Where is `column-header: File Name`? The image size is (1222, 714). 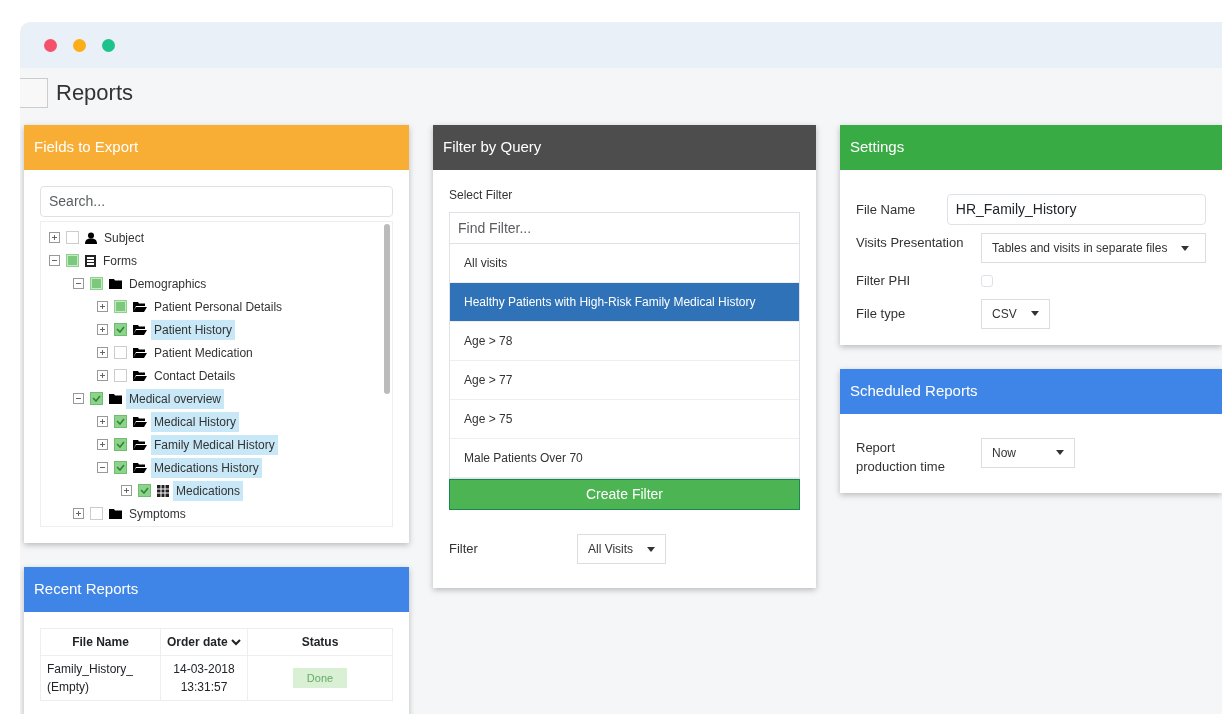
column-header: File Name is located at coordinates (100, 642).